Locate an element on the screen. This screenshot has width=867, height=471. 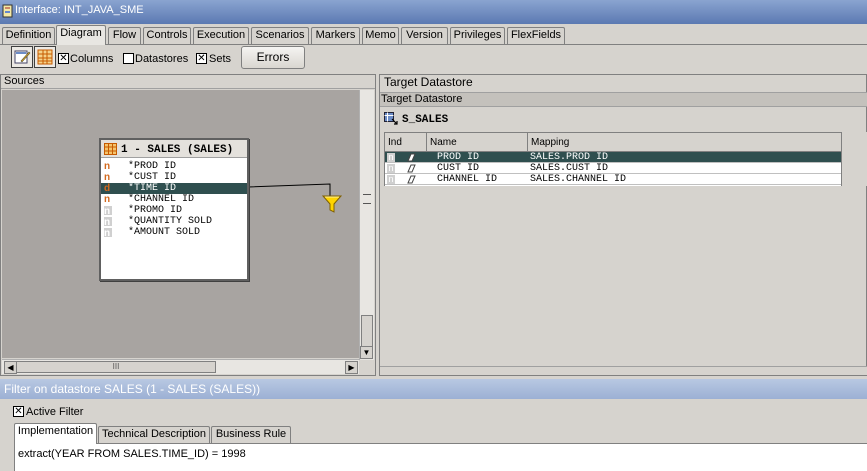
source-column-name: *CUST ID is located at coordinates (152, 177).